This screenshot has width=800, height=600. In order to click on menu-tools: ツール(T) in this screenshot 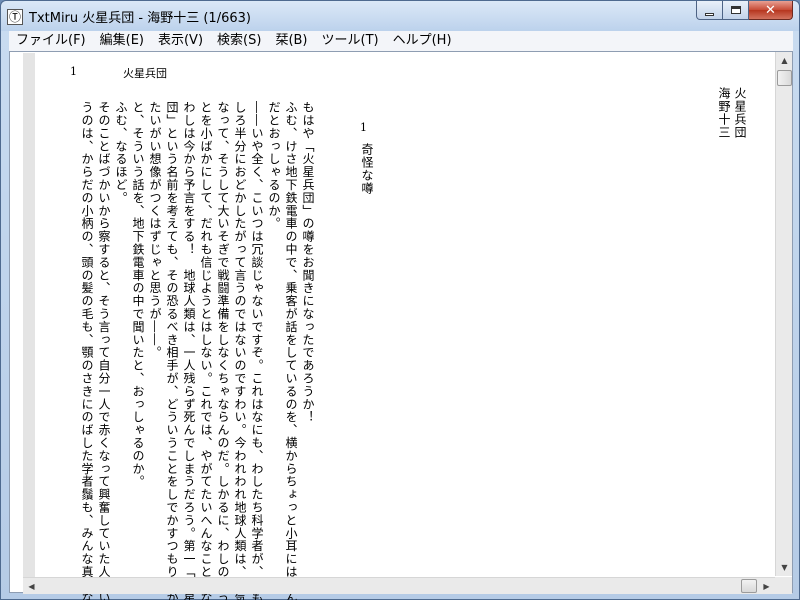, I will do `click(350, 41)`.